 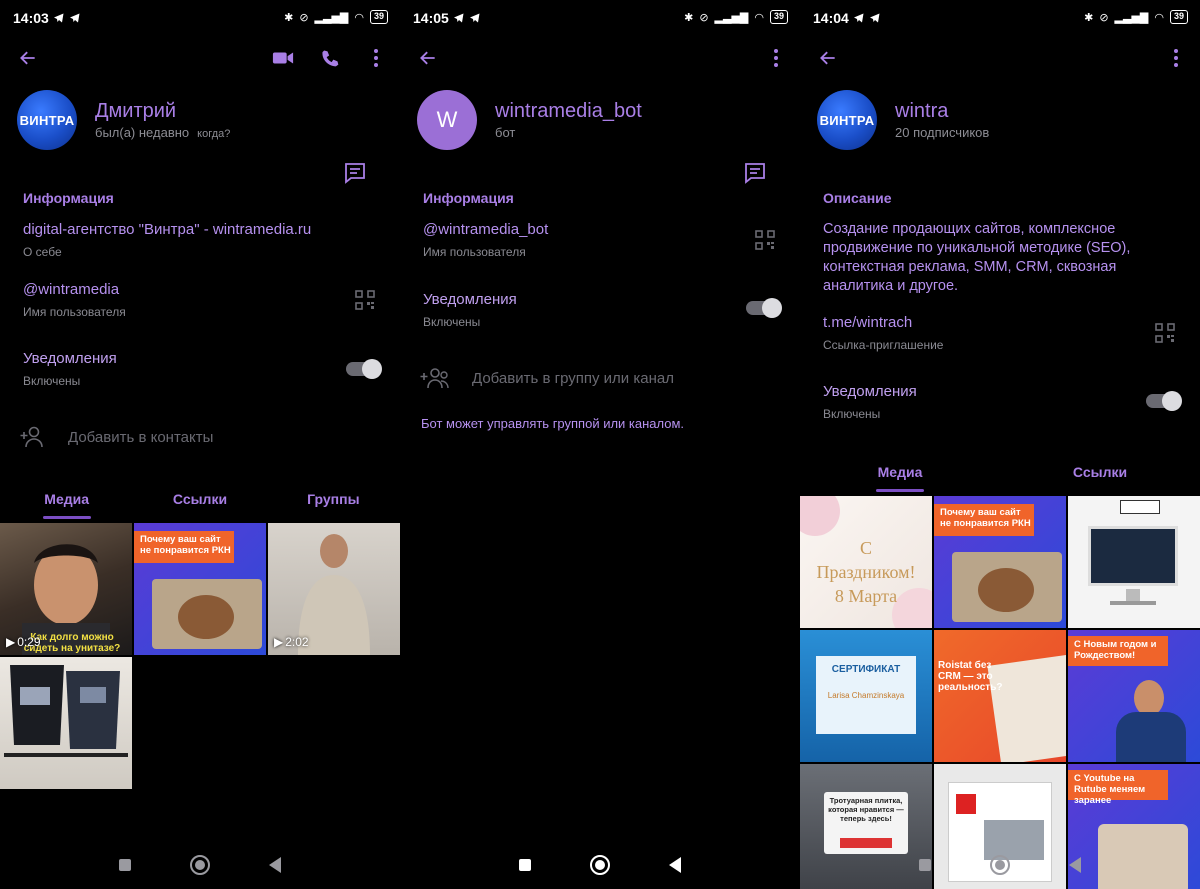 What do you see at coordinates (447, 120) in the screenshot?
I see `avatar: W` at bounding box center [447, 120].